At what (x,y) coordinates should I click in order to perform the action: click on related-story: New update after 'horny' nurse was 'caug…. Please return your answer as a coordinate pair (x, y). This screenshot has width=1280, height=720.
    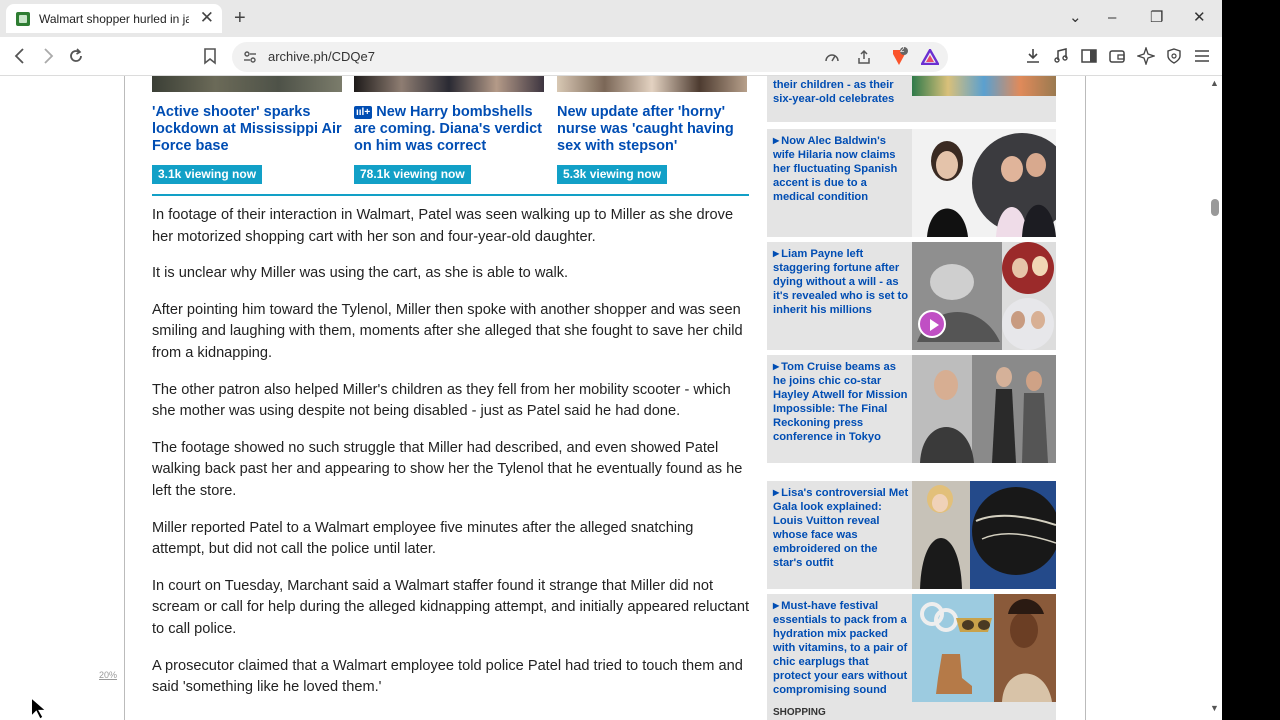
    Looking at the image, I should click on (652, 115).